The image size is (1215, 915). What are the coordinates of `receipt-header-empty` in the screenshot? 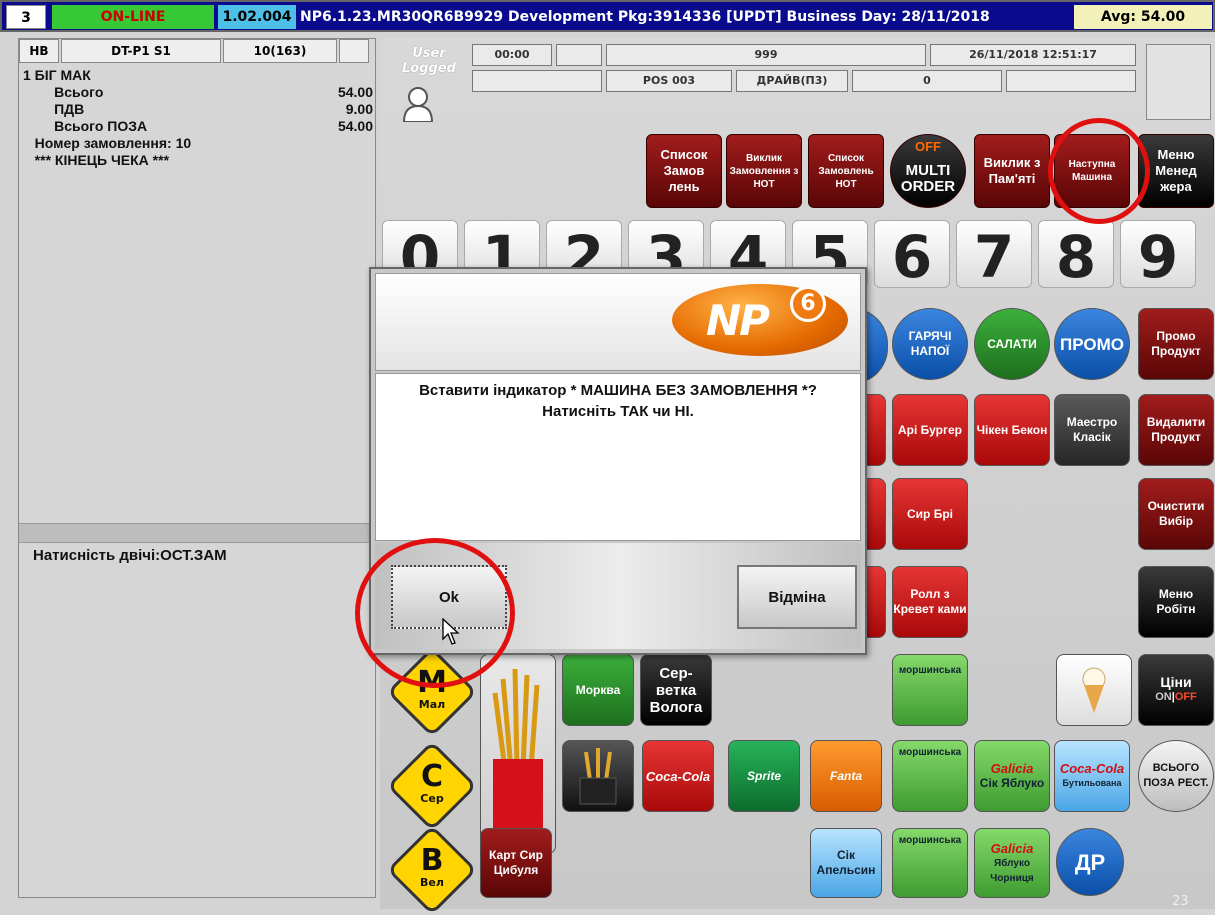 It's located at (354, 51).